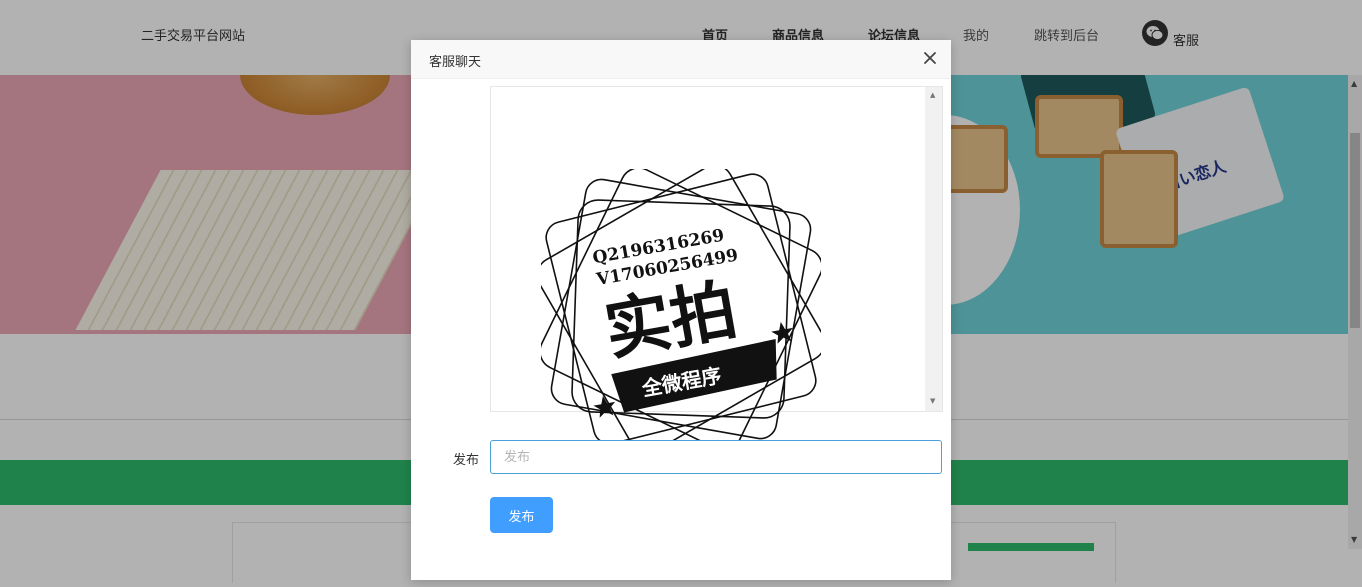  What do you see at coordinates (933, 249) in the screenshot?
I see `chat-scrollbar: ▲ ▼` at bounding box center [933, 249].